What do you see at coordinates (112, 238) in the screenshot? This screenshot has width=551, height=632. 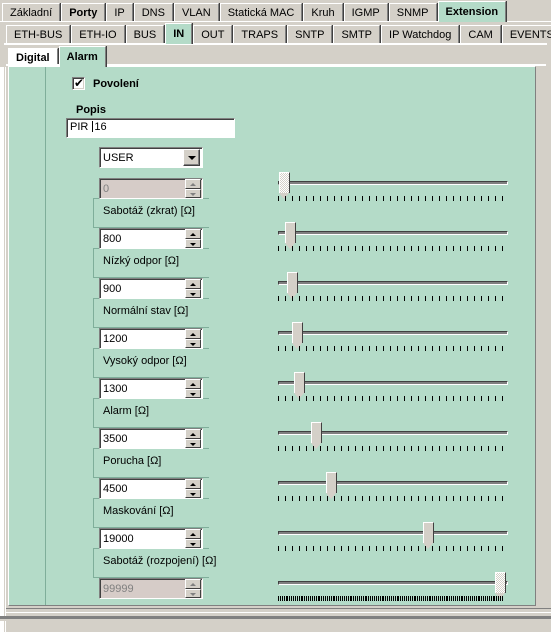 I see `threshold-value-1: 800` at bounding box center [112, 238].